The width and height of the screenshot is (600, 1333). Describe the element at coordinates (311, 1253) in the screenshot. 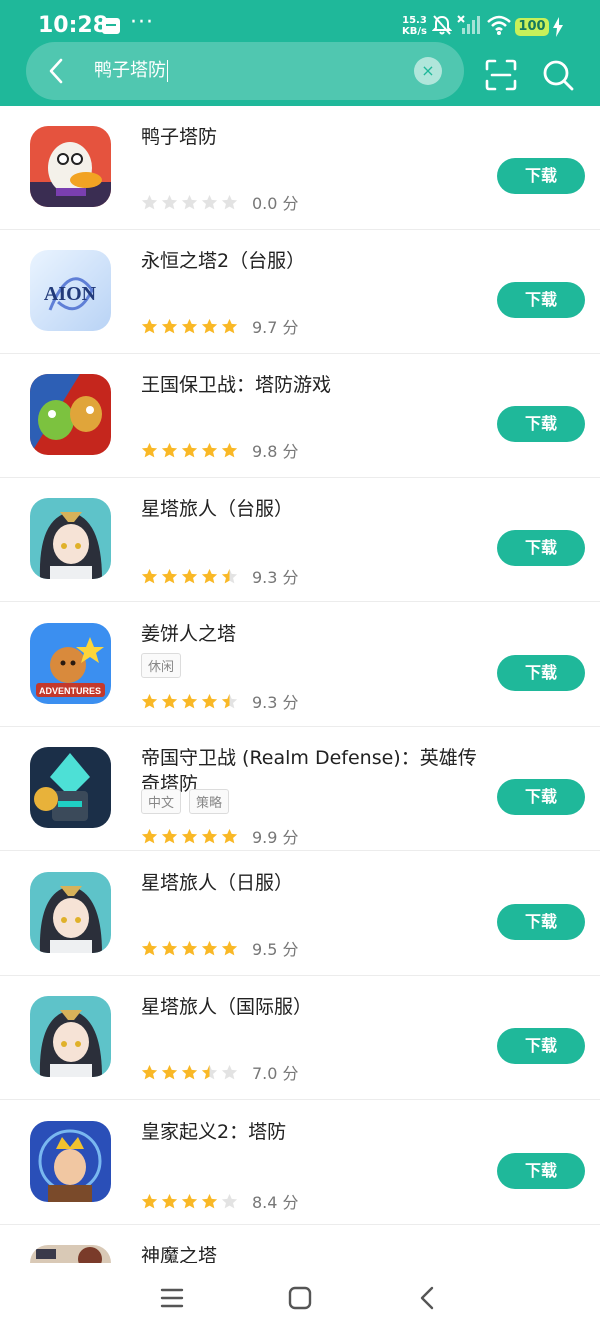

I see `app-title: 神魔之塔` at that location.